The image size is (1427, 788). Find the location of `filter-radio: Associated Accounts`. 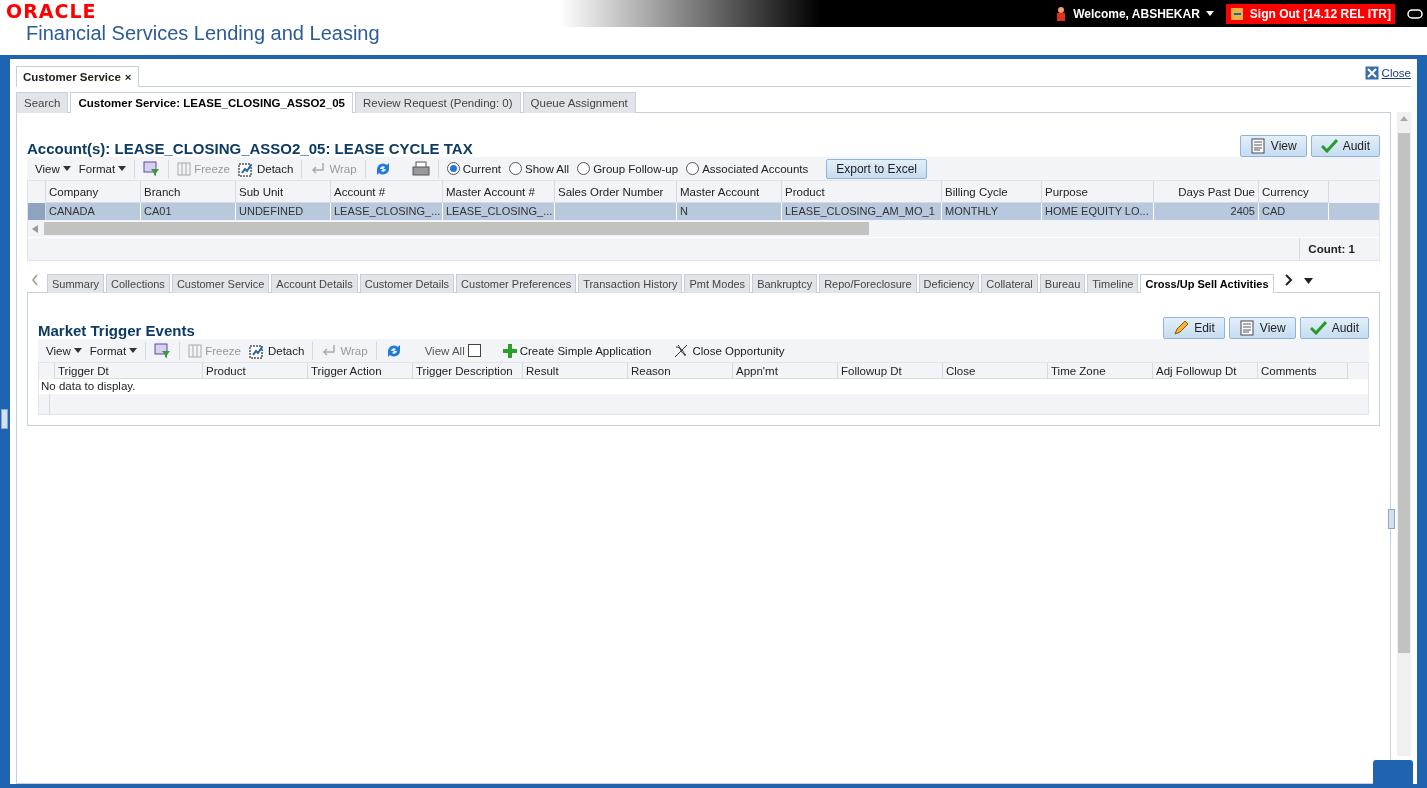

filter-radio: Associated Accounts is located at coordinates (747, 168).